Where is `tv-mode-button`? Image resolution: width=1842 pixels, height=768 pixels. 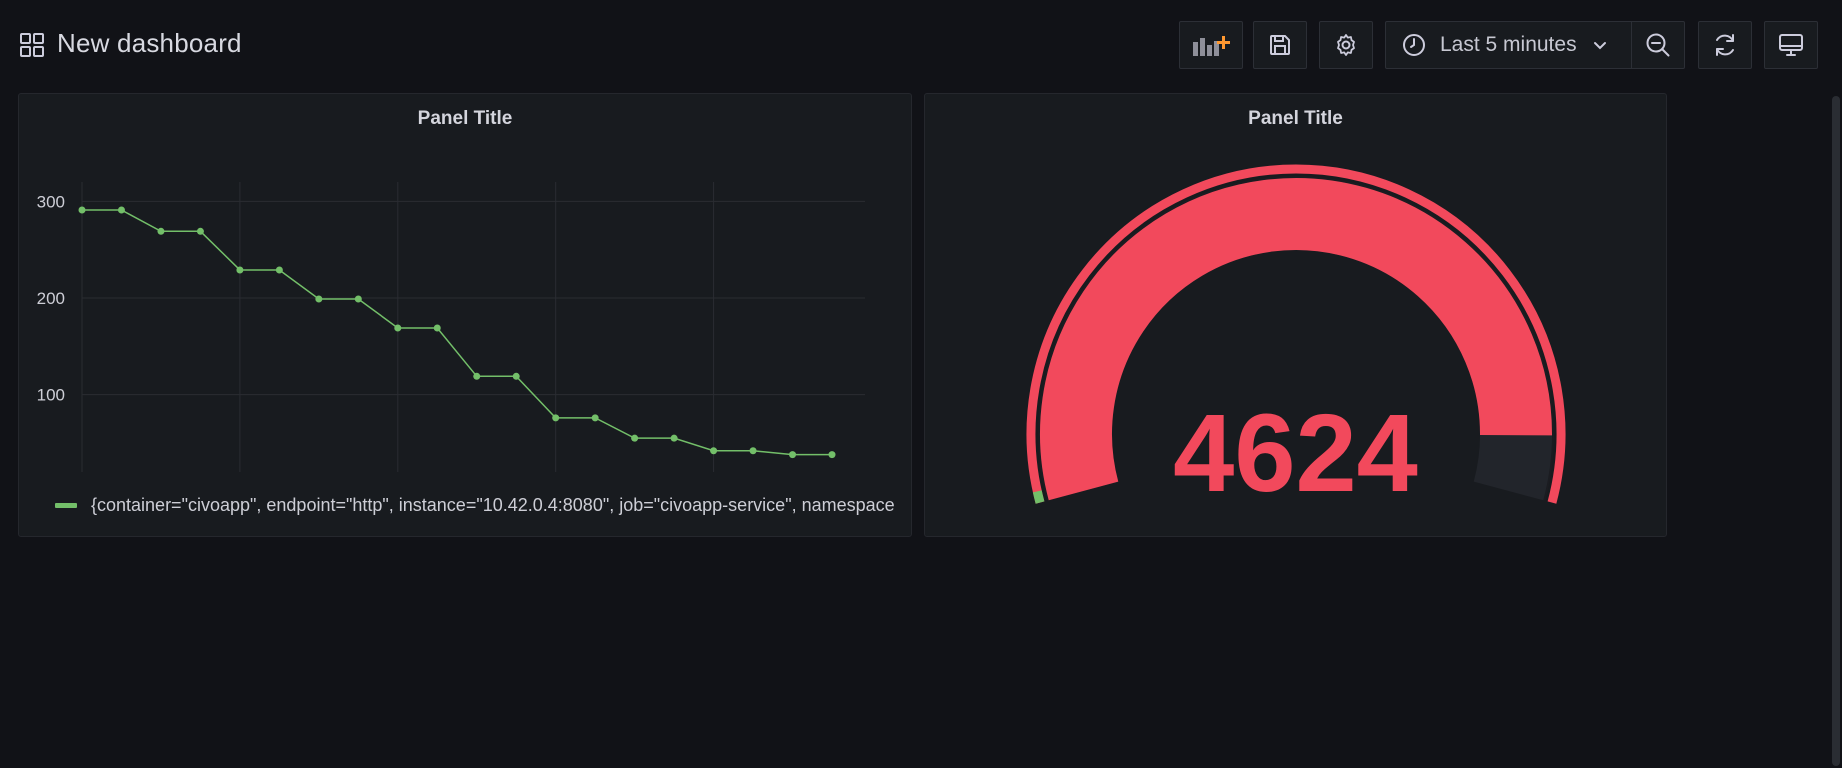 tv-mode-button is located at coordinates (1791, 45).